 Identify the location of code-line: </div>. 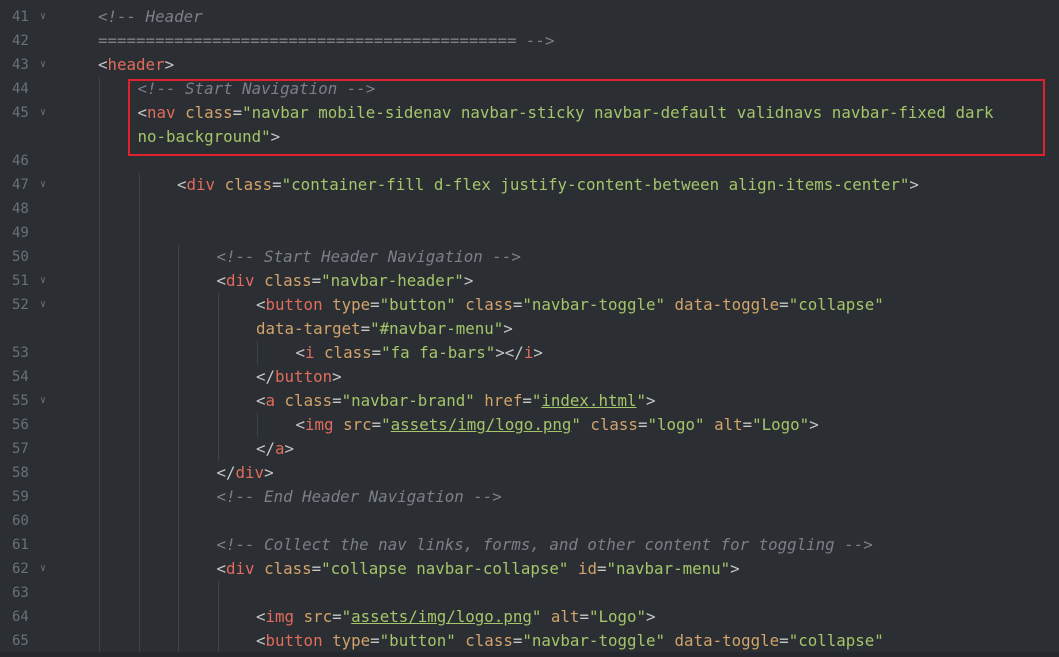
(245, 473).